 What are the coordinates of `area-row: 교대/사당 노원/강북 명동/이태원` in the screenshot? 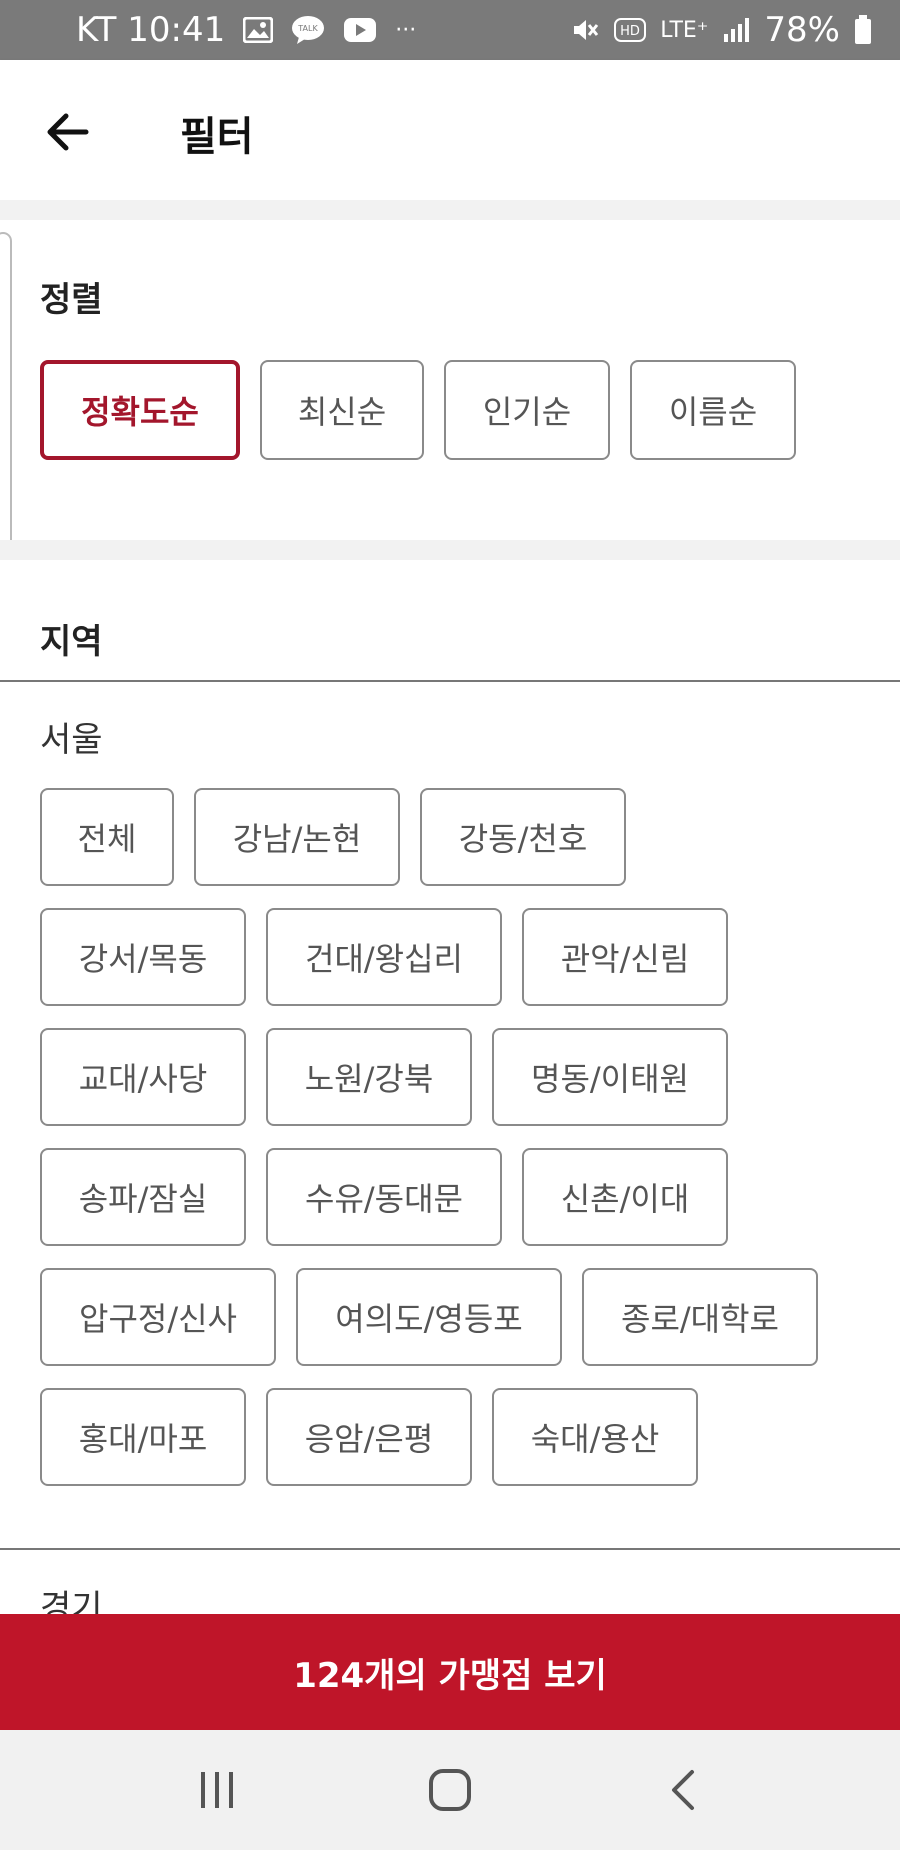 It's located at (460, 1077).